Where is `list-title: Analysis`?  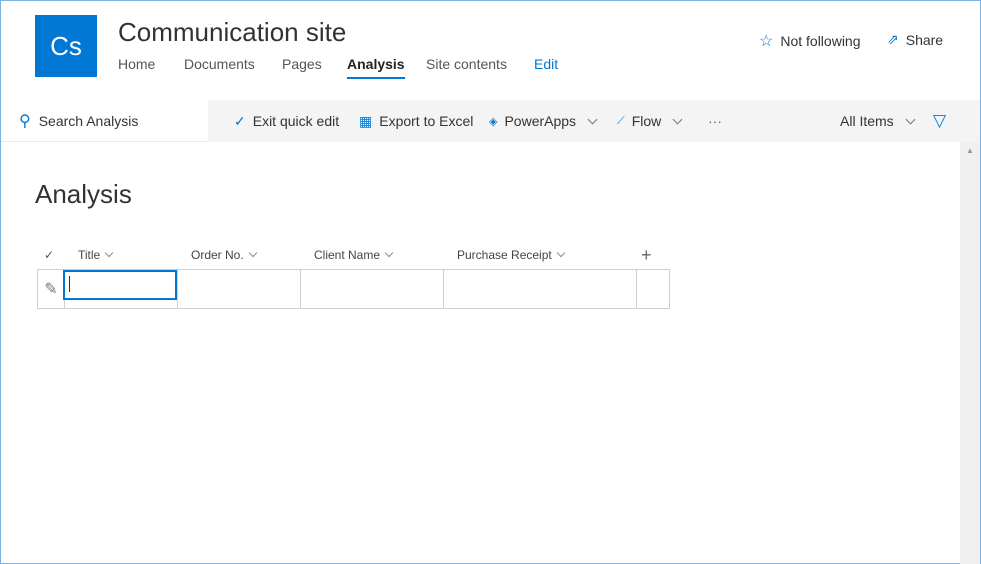
list-title: Analysis is located at coordinates (83, 194).